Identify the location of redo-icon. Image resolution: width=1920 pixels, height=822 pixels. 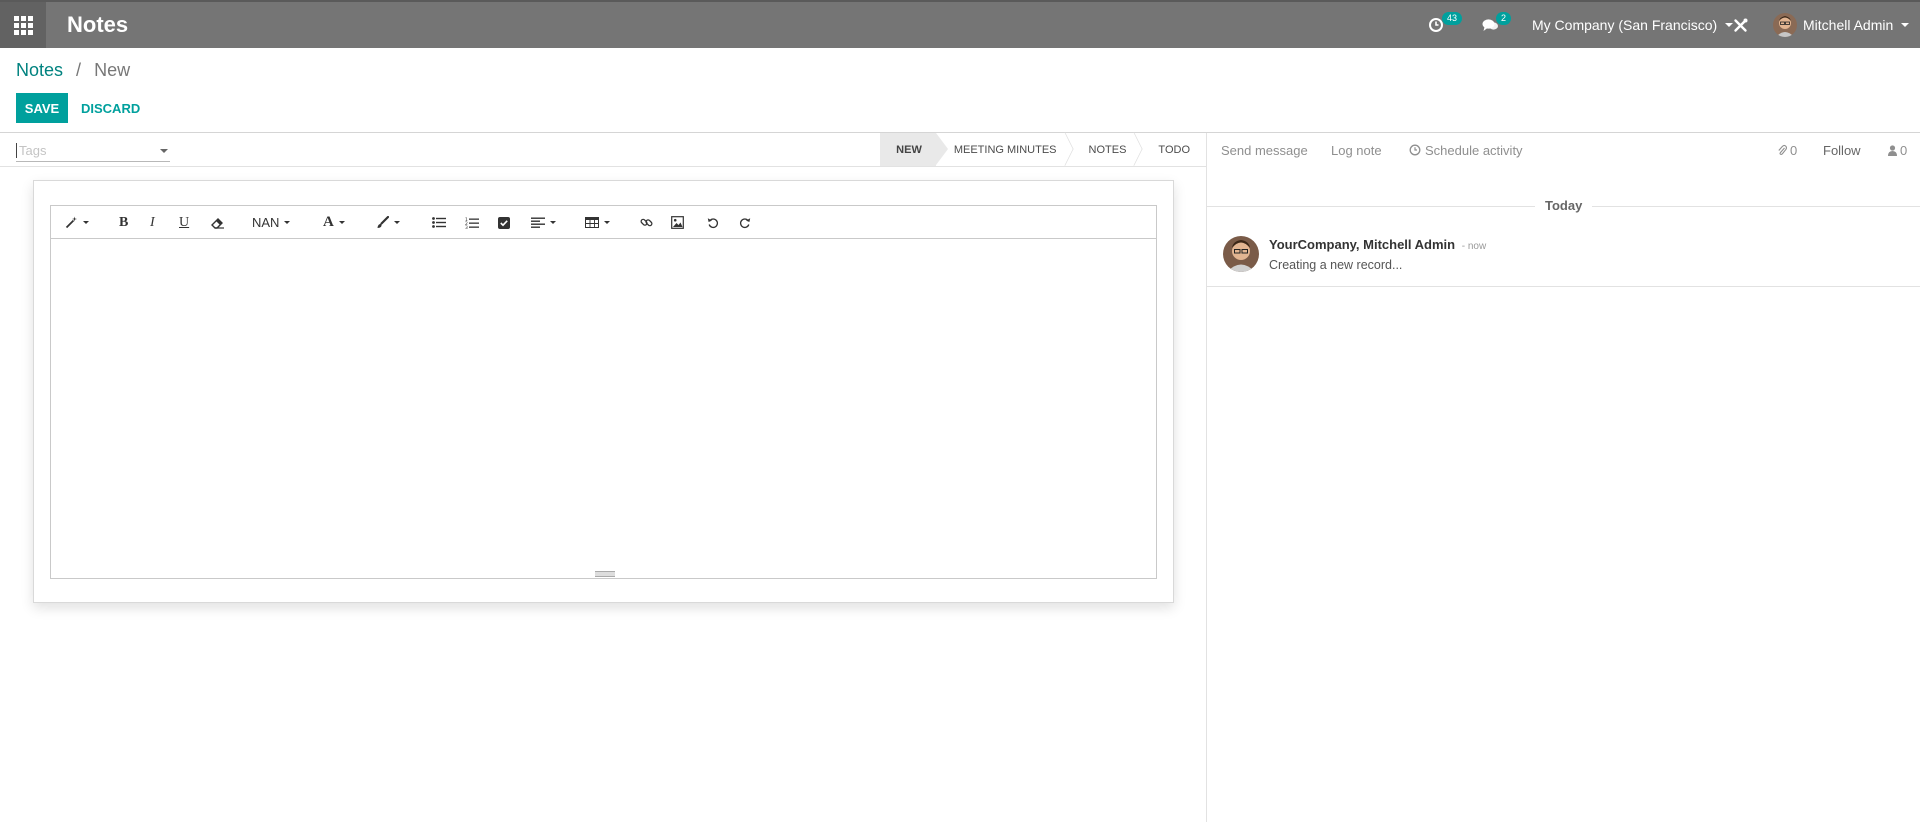
(745, 222).